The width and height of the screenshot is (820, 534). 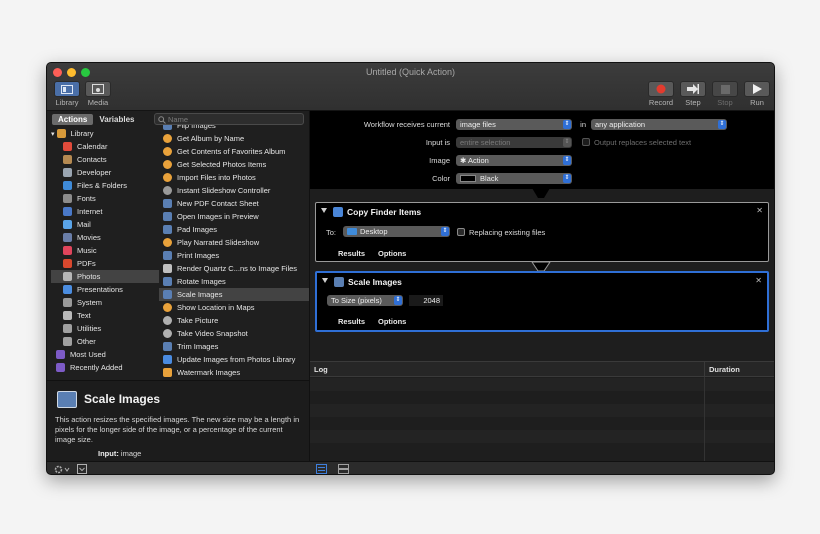 I want to click on action-item: Instant Slideshow Controller, so click(x=234, y=190).